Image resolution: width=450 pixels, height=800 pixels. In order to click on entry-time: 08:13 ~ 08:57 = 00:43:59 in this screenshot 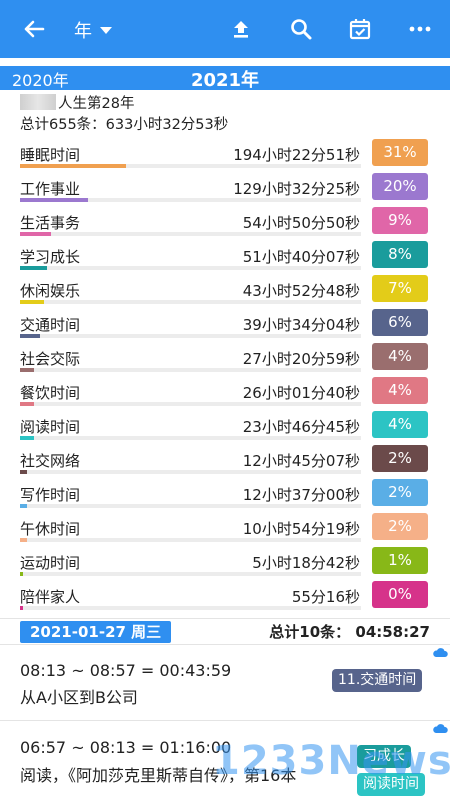, I will do `click(126, 670)`.